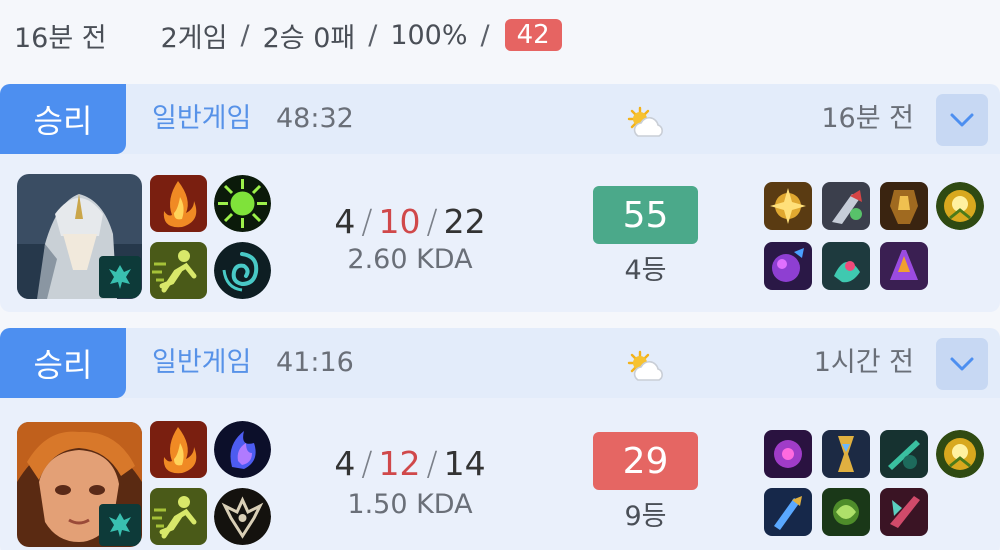  I want to click on performance-score-badge: 55, so click(645, 215).